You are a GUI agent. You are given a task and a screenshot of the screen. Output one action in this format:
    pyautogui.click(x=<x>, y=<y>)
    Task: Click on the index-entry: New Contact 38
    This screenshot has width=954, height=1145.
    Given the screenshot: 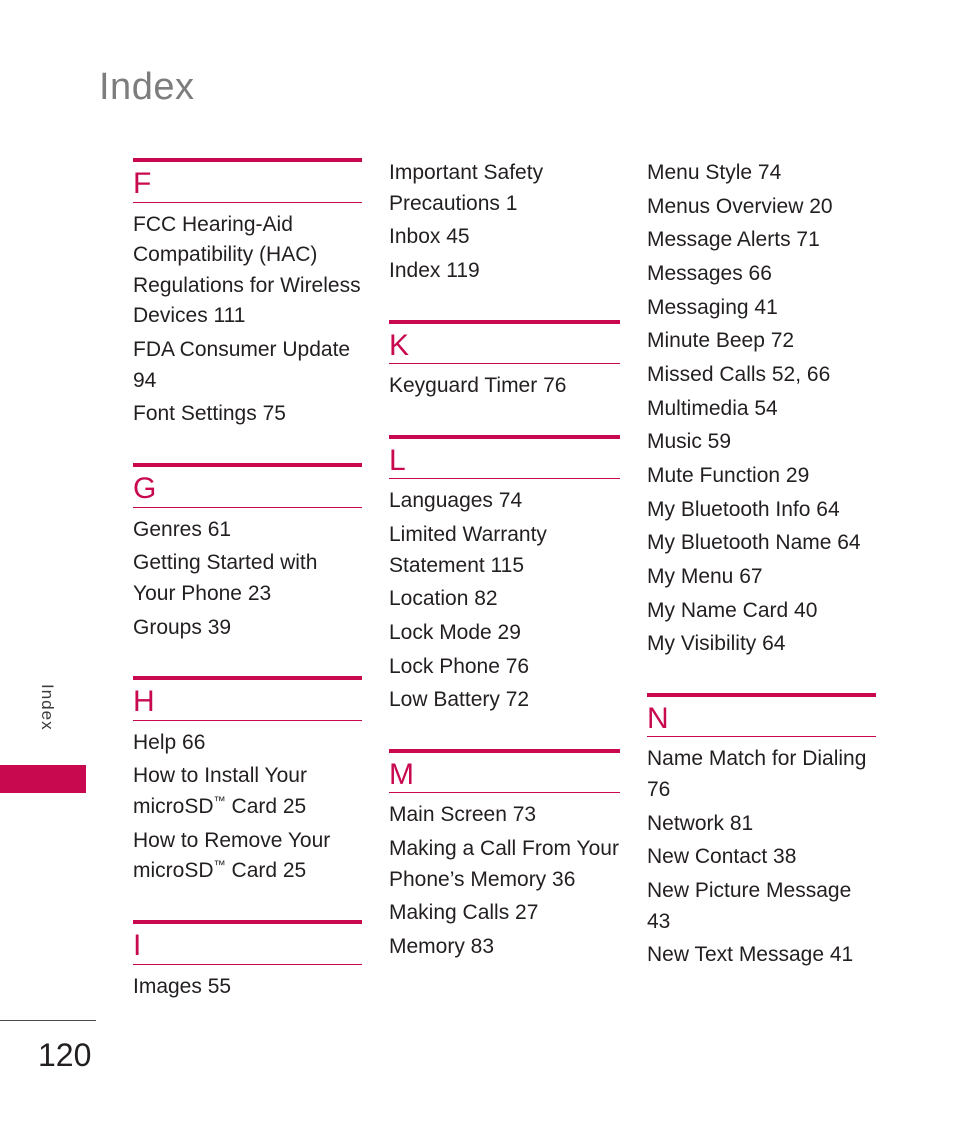 What is the action you would take?
    pyautogui.click(x=761, y=857)
    